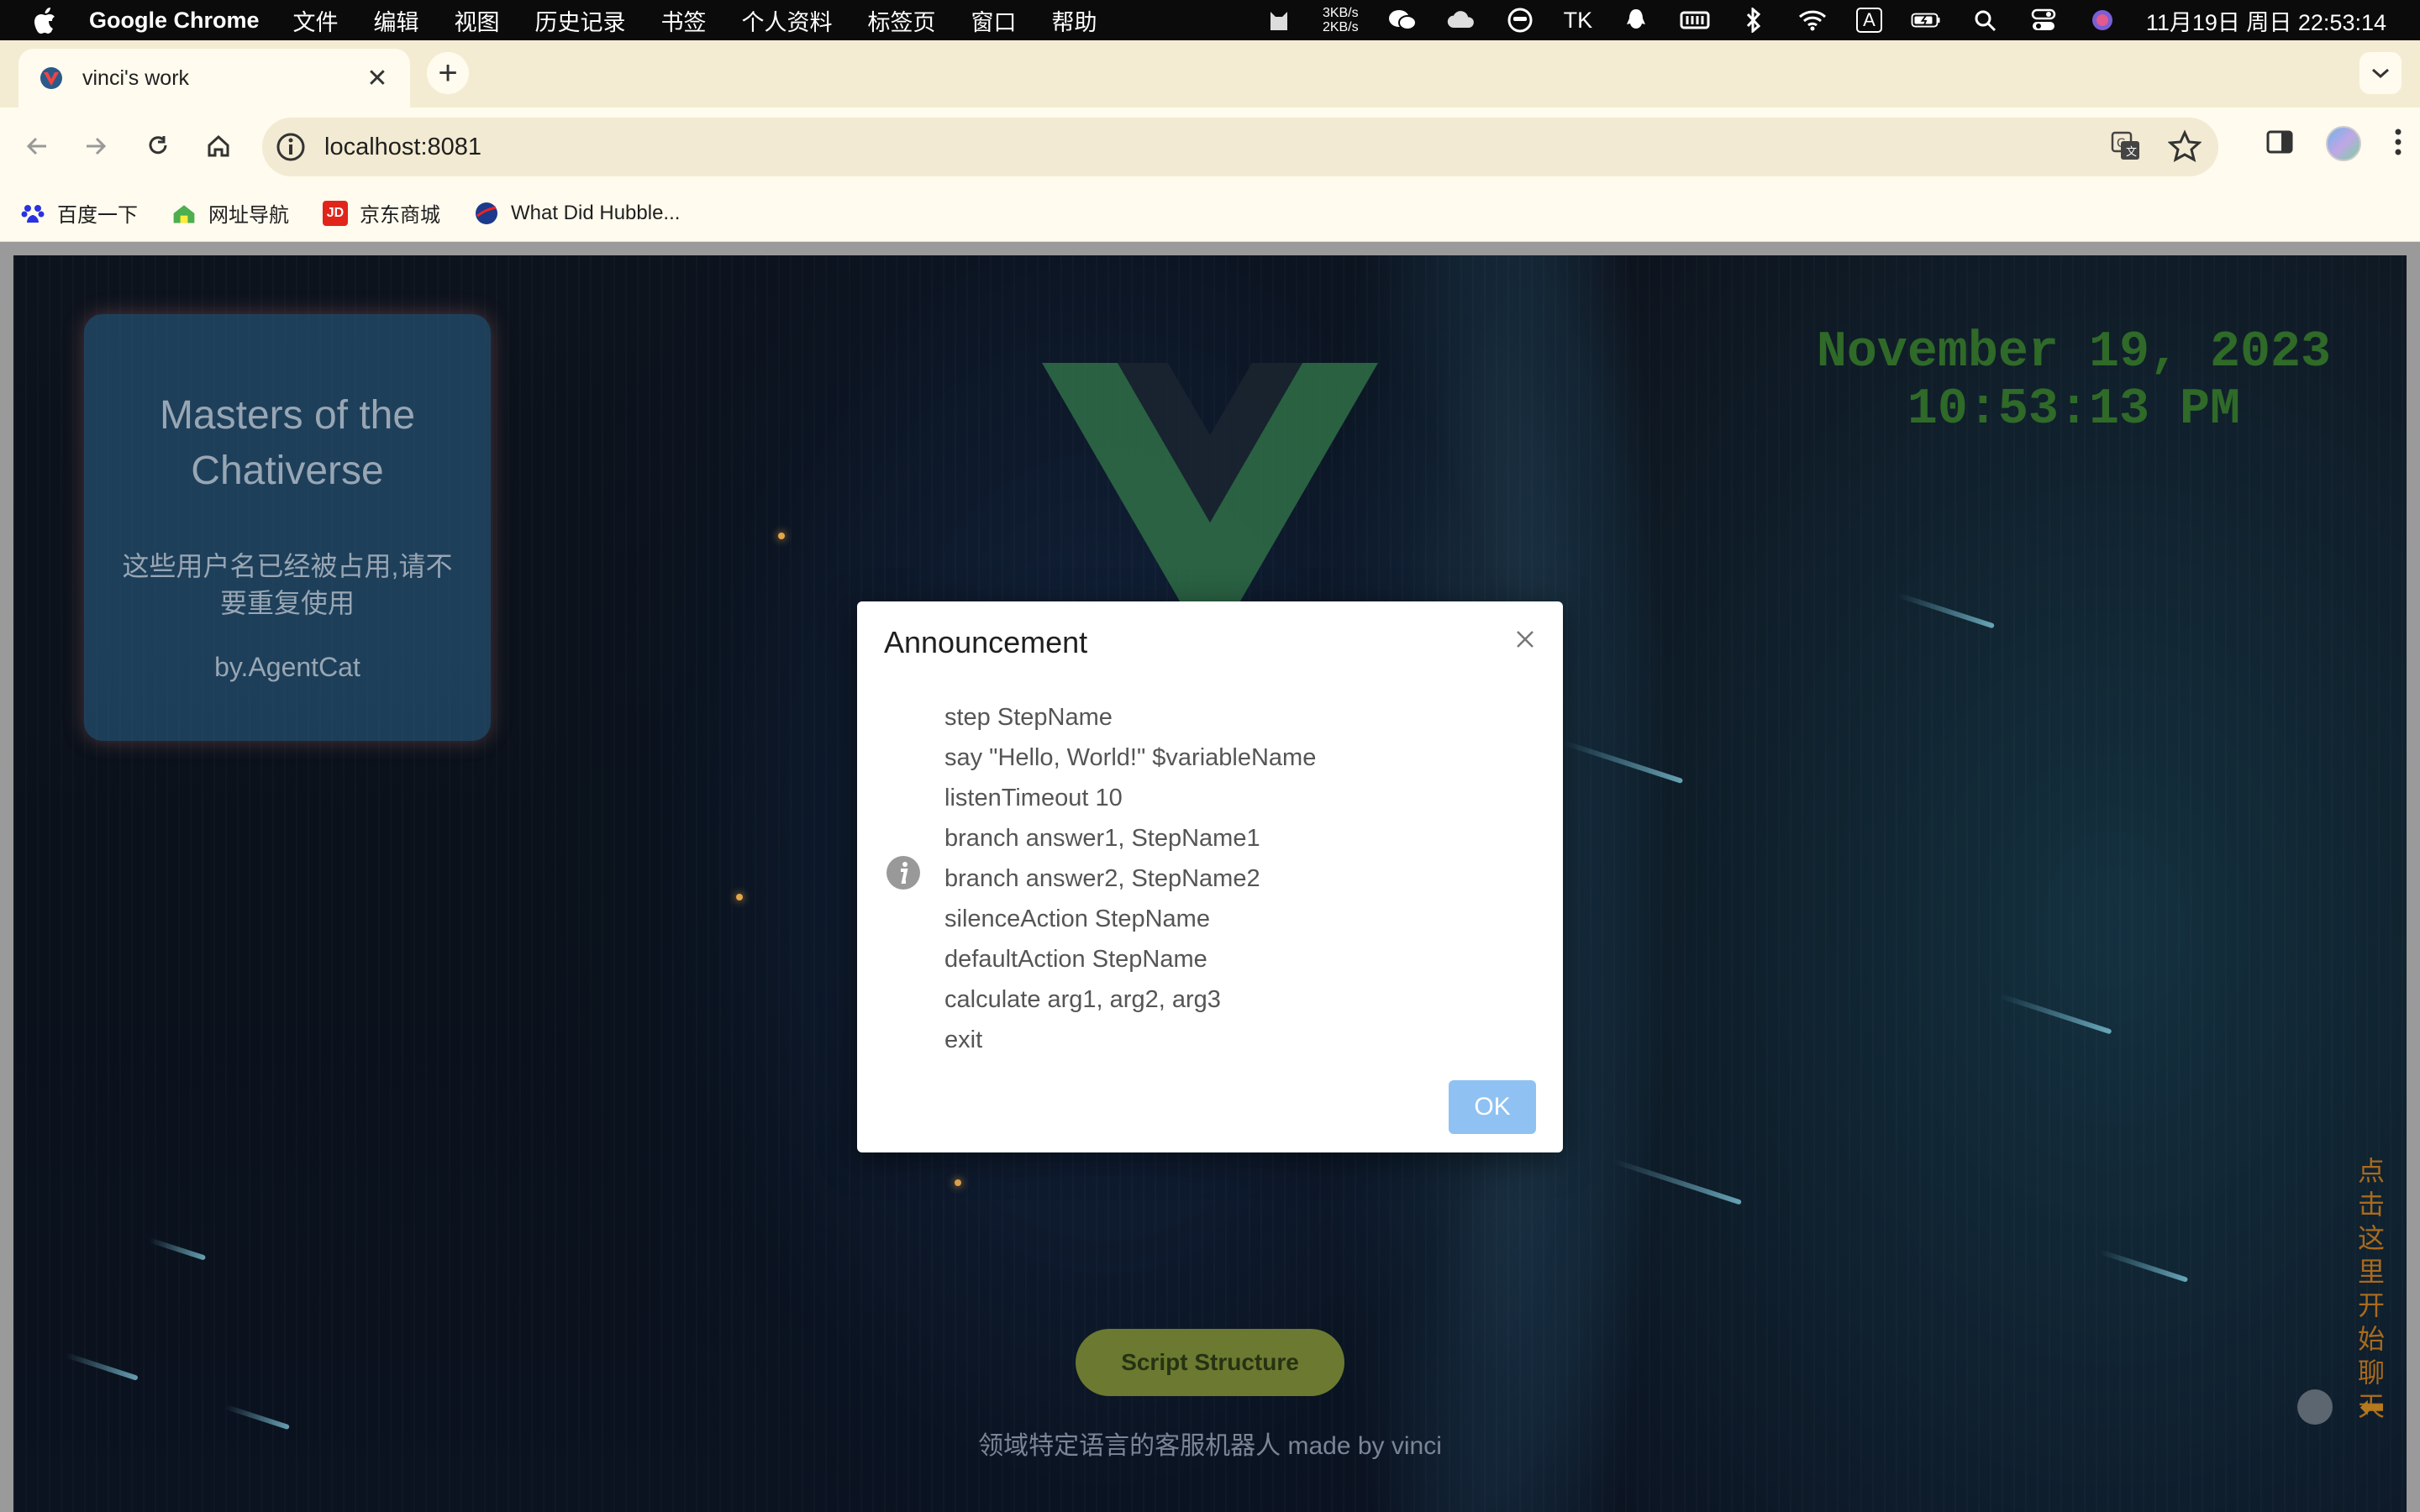 This screenshot has height=1512, width=2420. I want to click on script-line: silenceAction StepName, so click(1077, 919).